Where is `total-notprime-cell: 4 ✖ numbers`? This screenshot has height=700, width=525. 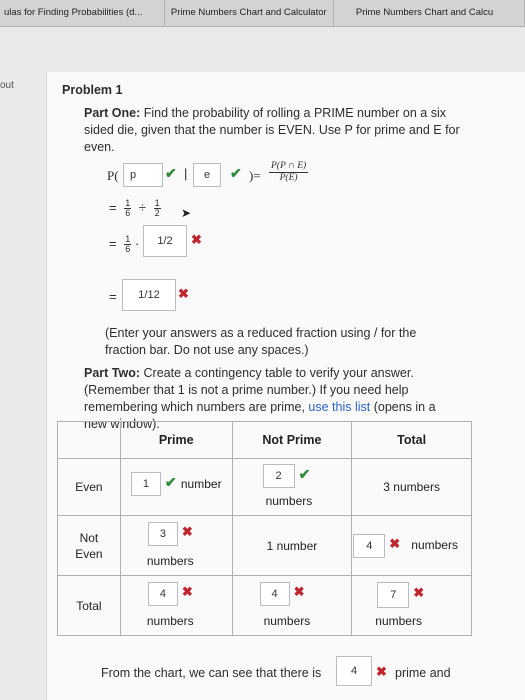 total-notprime-cell: 4 ✖ numbers is located at coordinates (292, 605).